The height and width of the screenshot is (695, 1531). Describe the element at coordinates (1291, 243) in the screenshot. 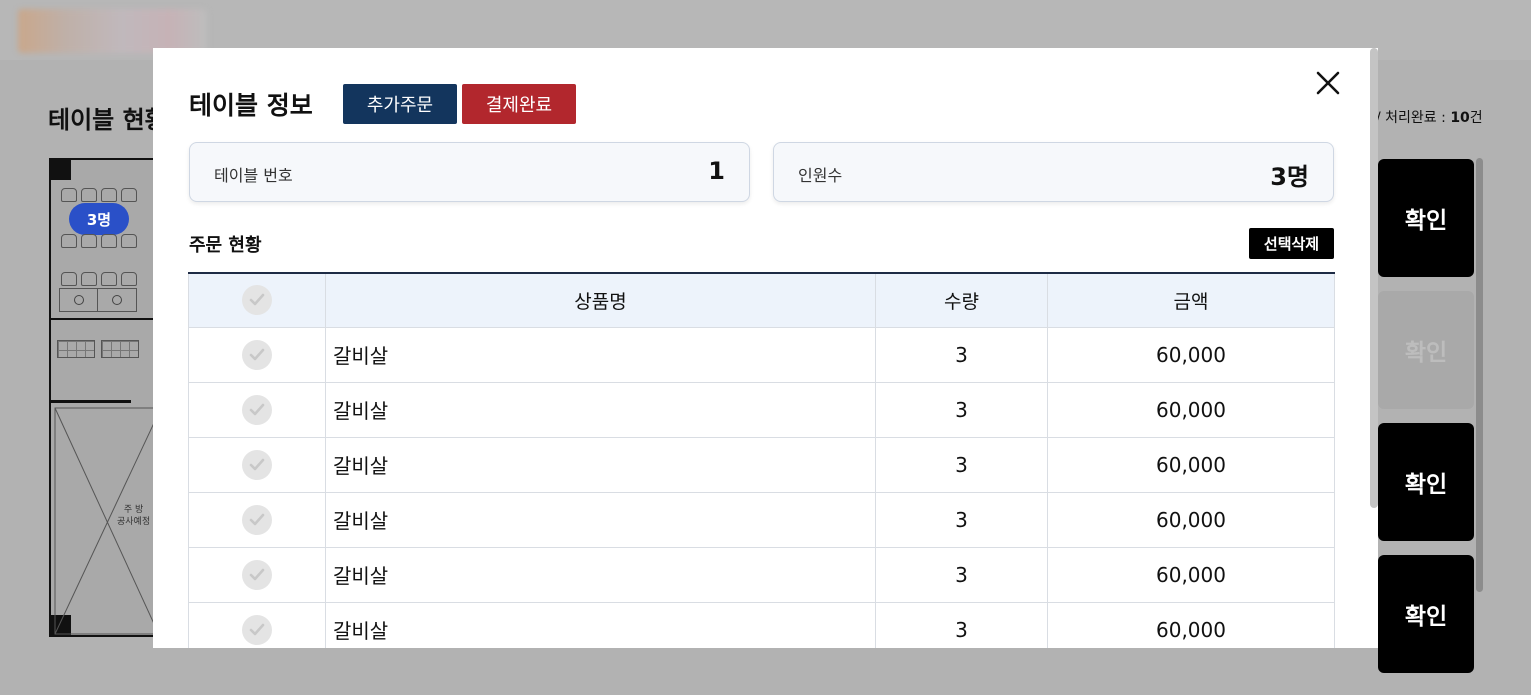

I see `delete-selected-button: 선택삭제` at that location.